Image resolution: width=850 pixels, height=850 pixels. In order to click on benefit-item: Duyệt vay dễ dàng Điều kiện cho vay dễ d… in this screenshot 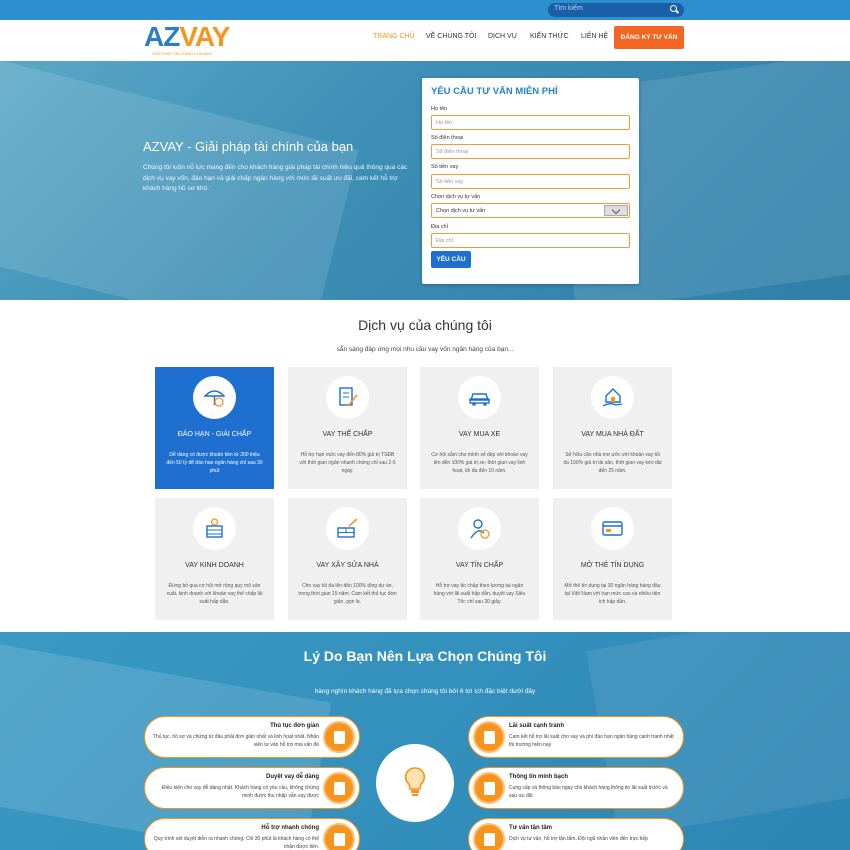, I will do `click(252, 788)`.